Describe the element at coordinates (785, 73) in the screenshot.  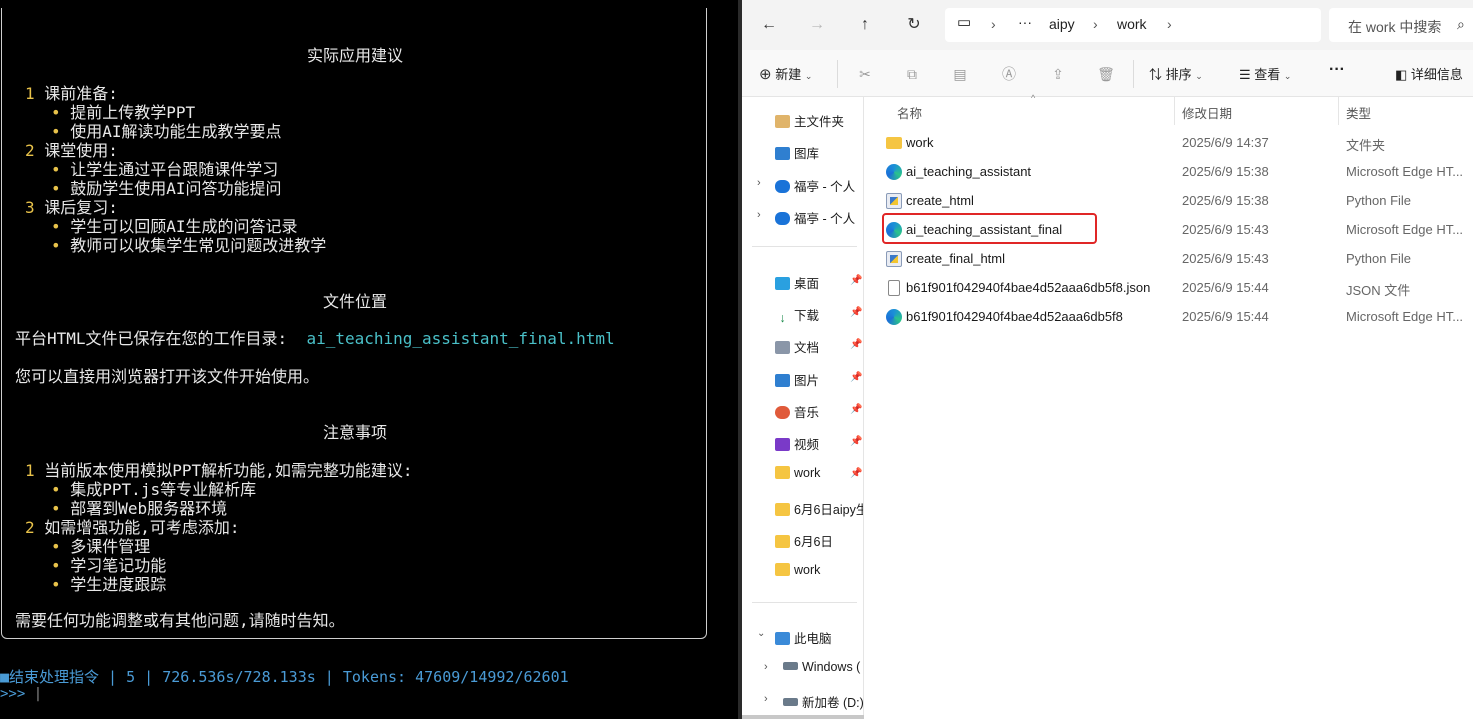
I see `new-button: ⊕ 新建 ⌄` at that location.